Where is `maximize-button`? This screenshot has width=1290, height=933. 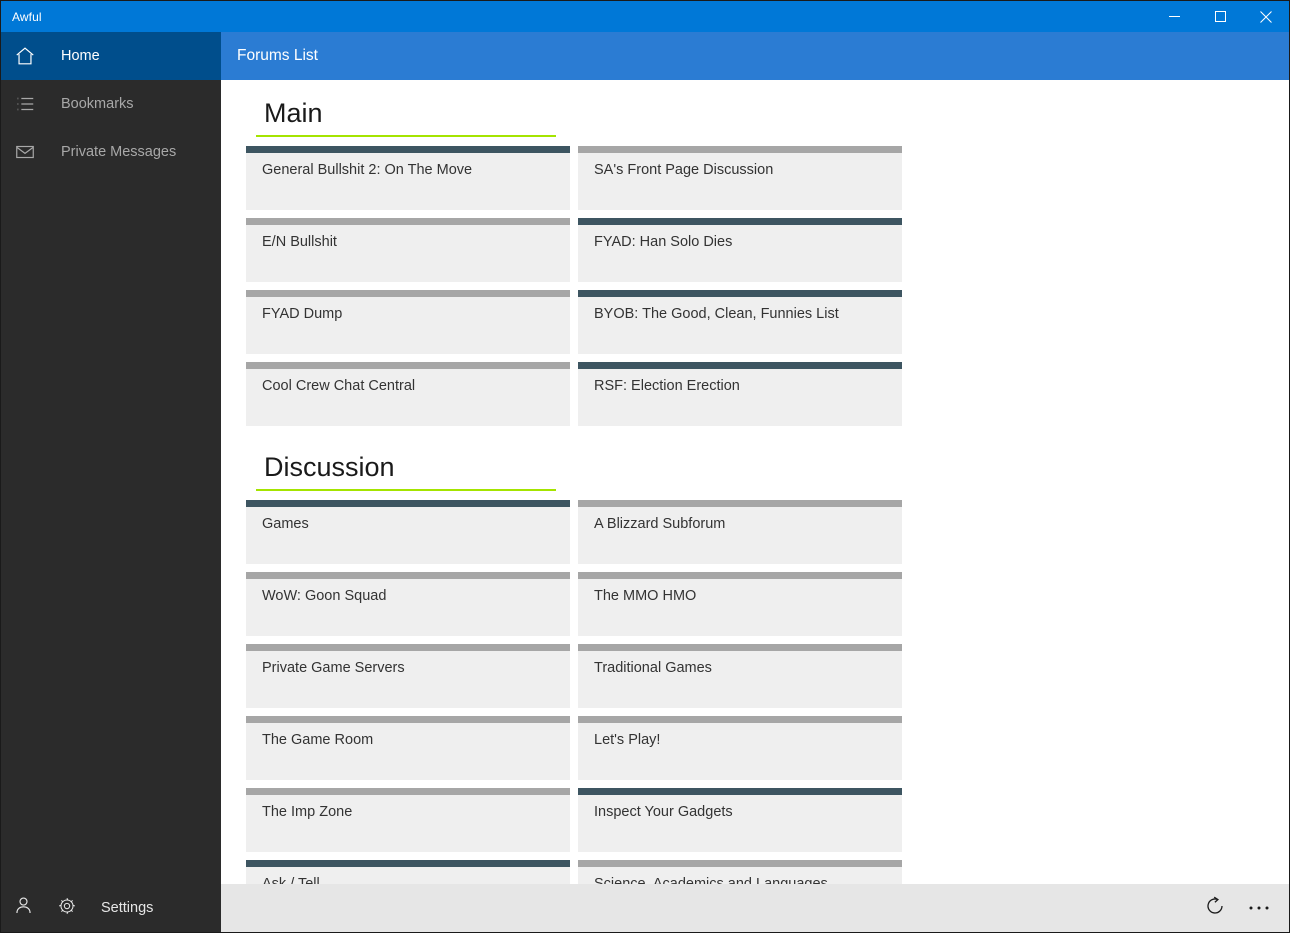 maximize-button is located at coordinates (1220, 16).